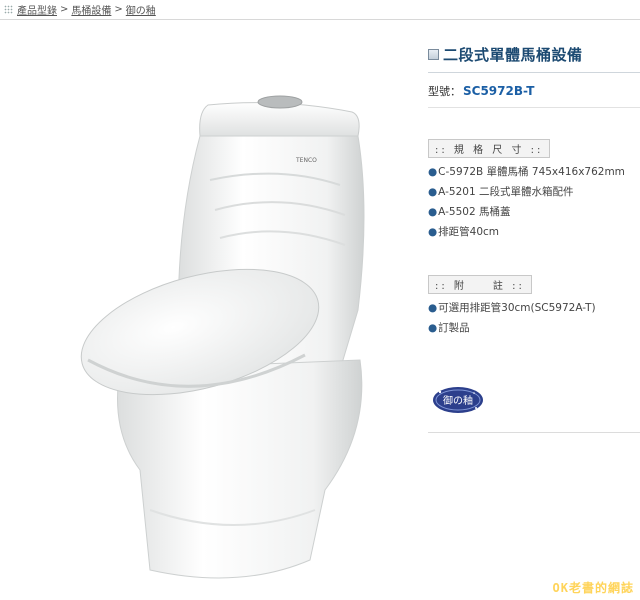  I want to click on list-item: ●A-5502 馬桶蓋, so click(526, 212).